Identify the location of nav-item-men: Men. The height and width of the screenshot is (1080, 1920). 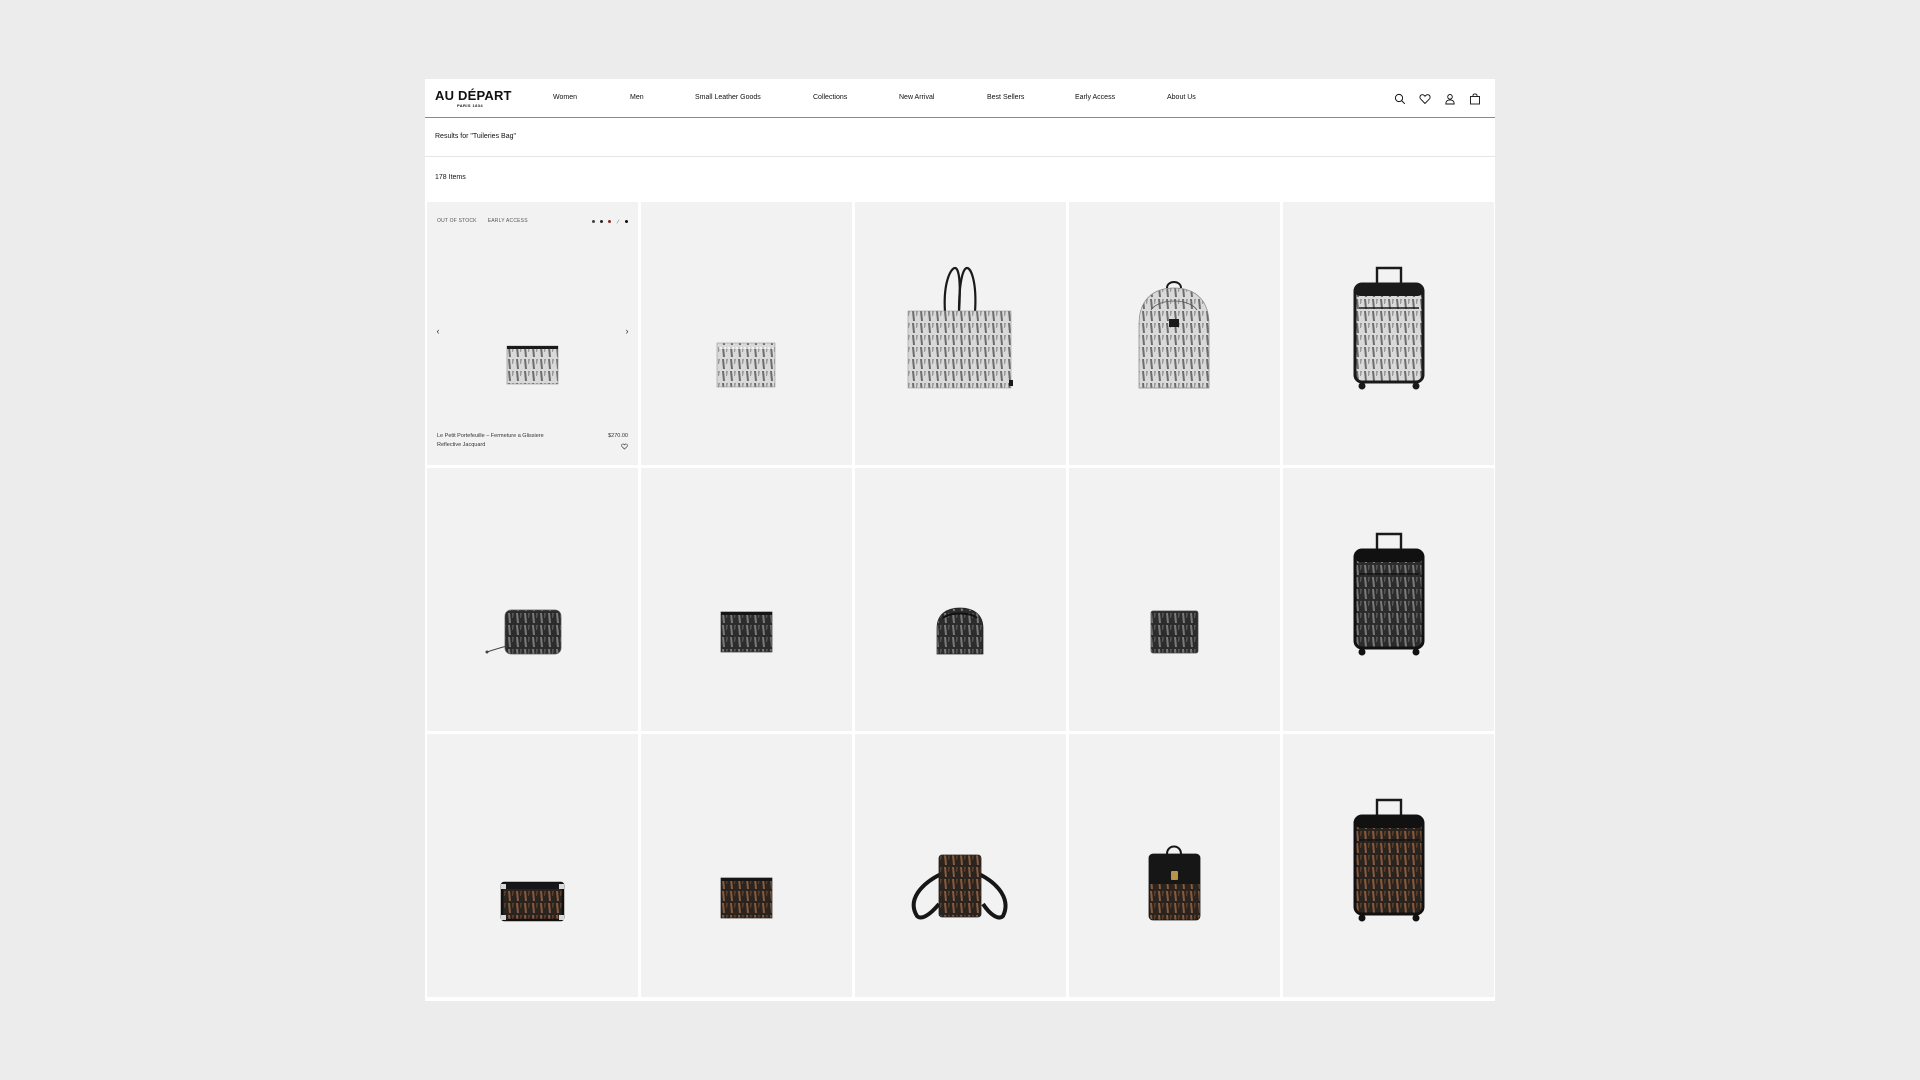
(637, 98).